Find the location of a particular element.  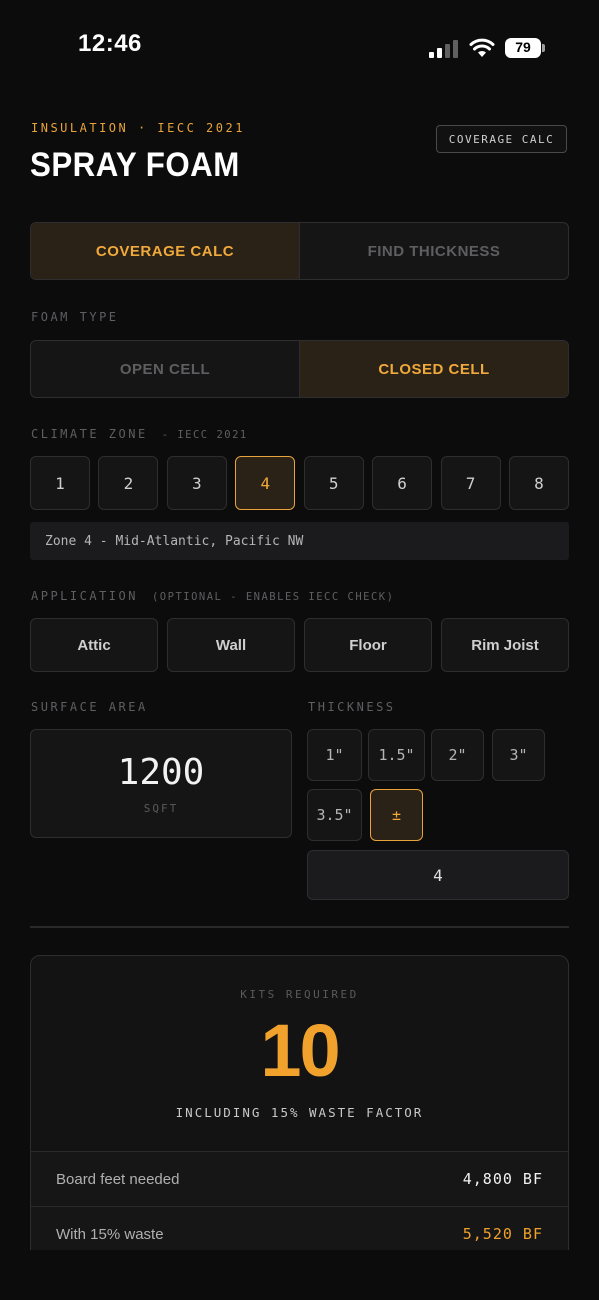

thickness-option-1: 1" is located at coordinates (334, 755).